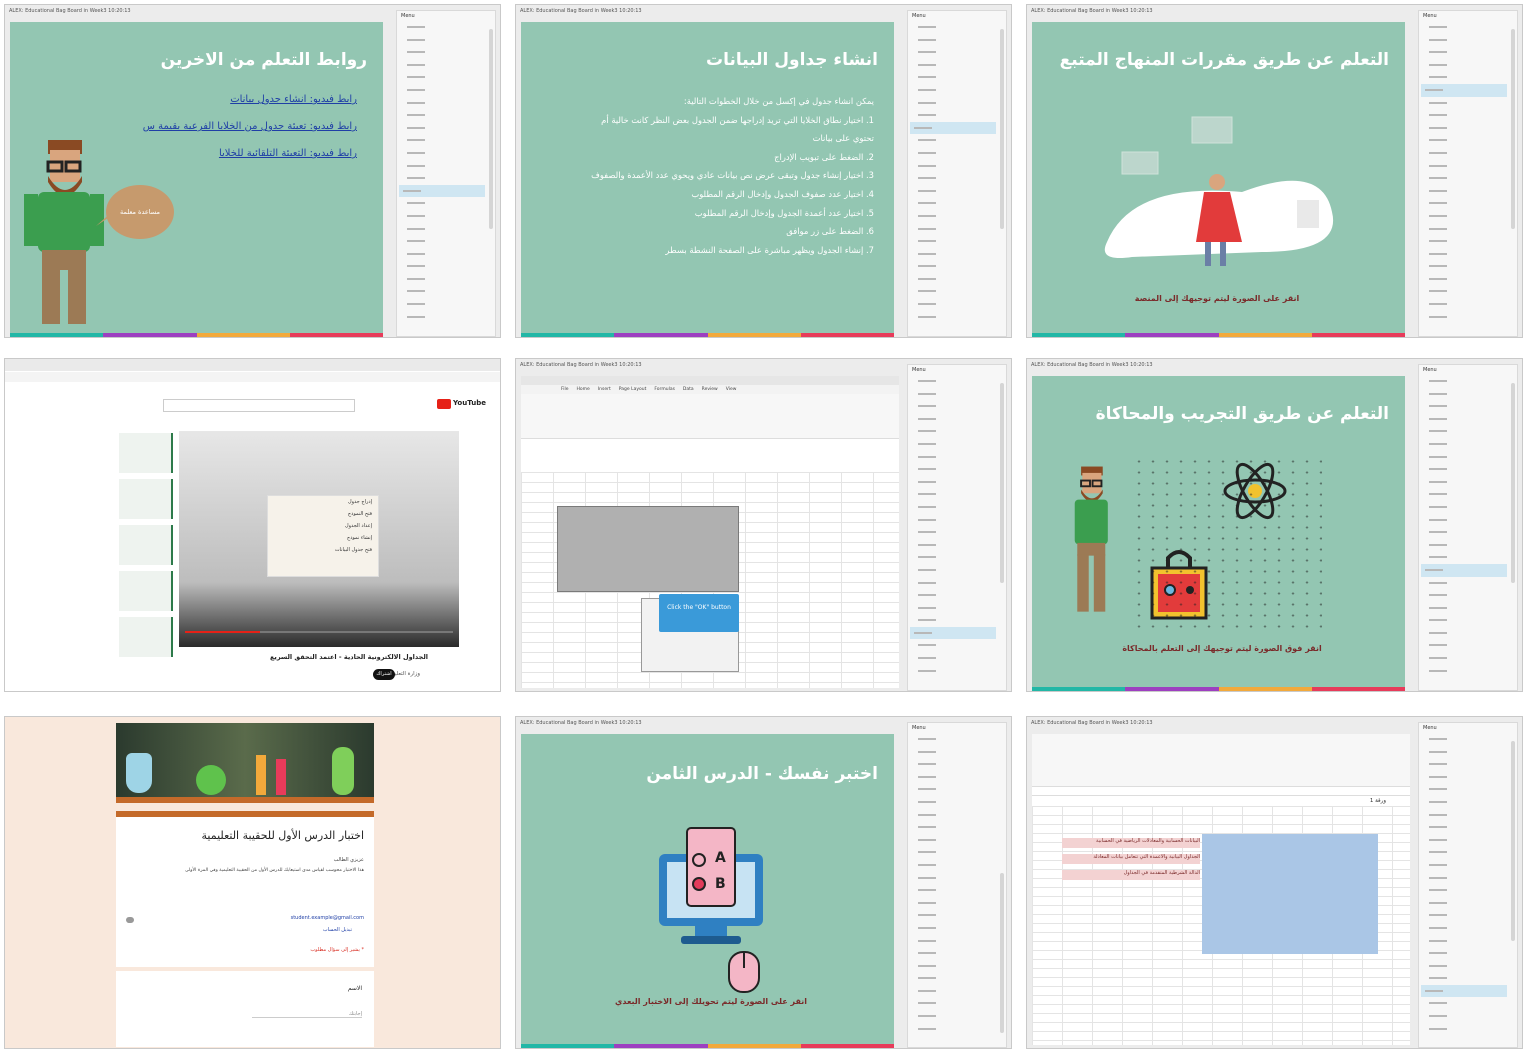 The height and width of the screenshot is (1049, 1531). Describe the element at coordinates (444, 404) in the screenshot. I see `youtube-logo` at that location.